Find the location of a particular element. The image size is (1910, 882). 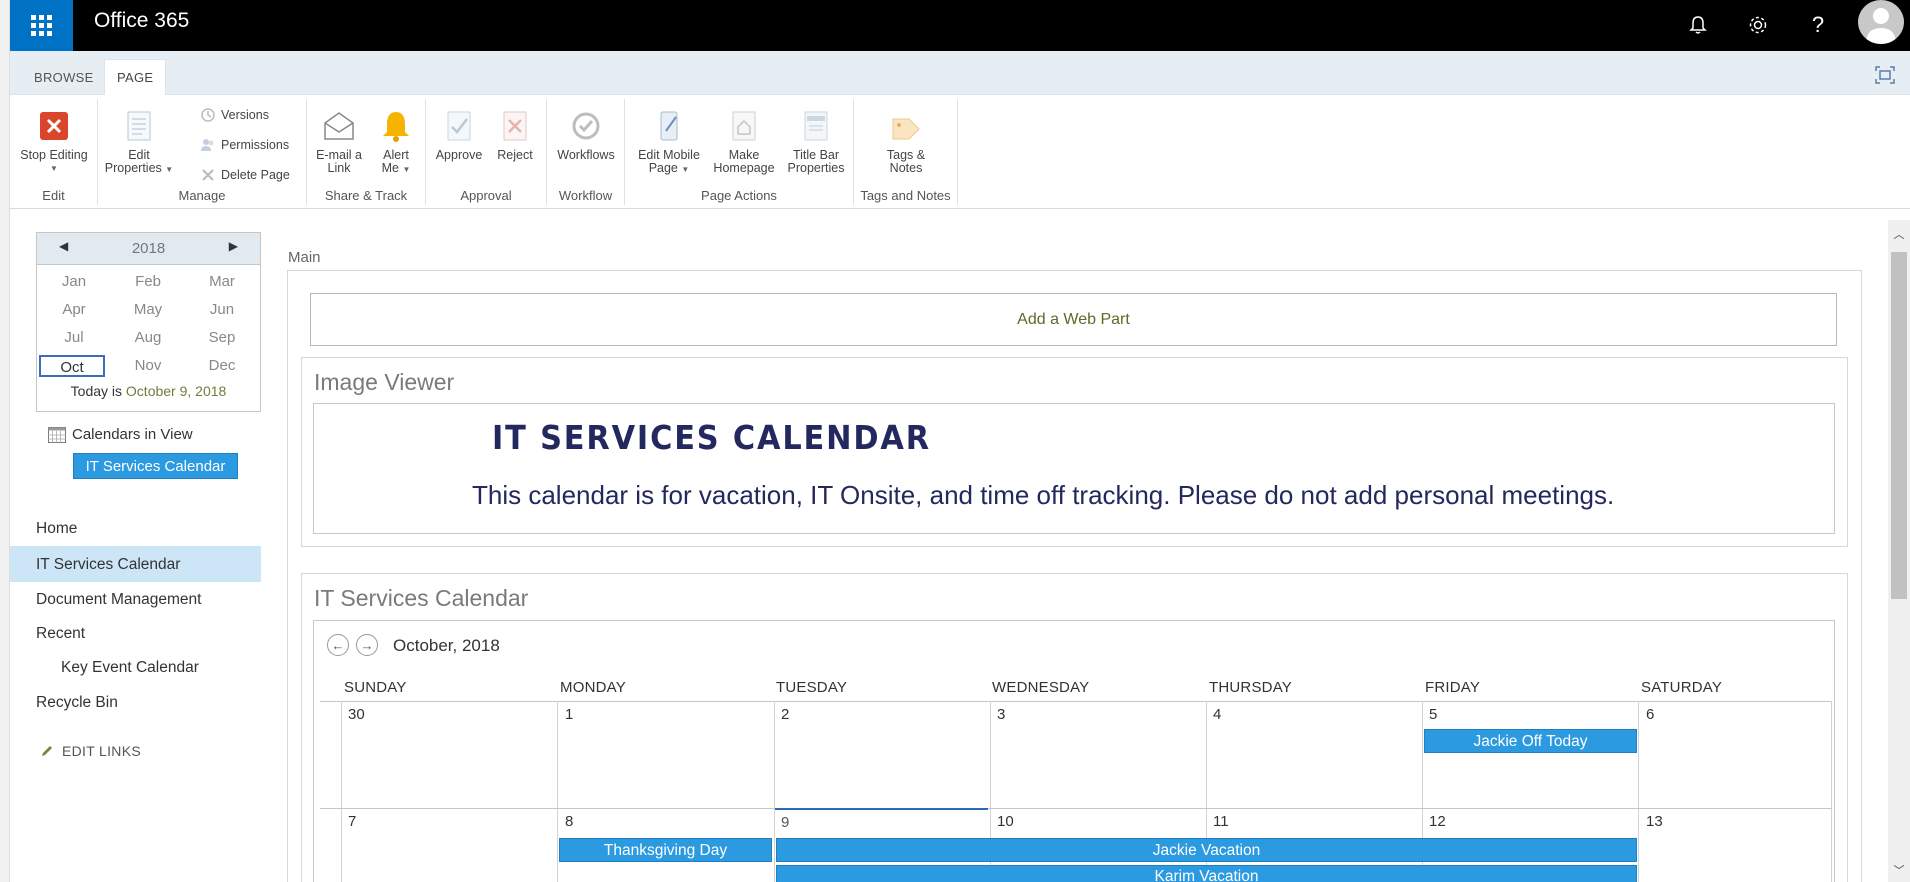

month-sep: Sep is located at coordinates (222, 338).